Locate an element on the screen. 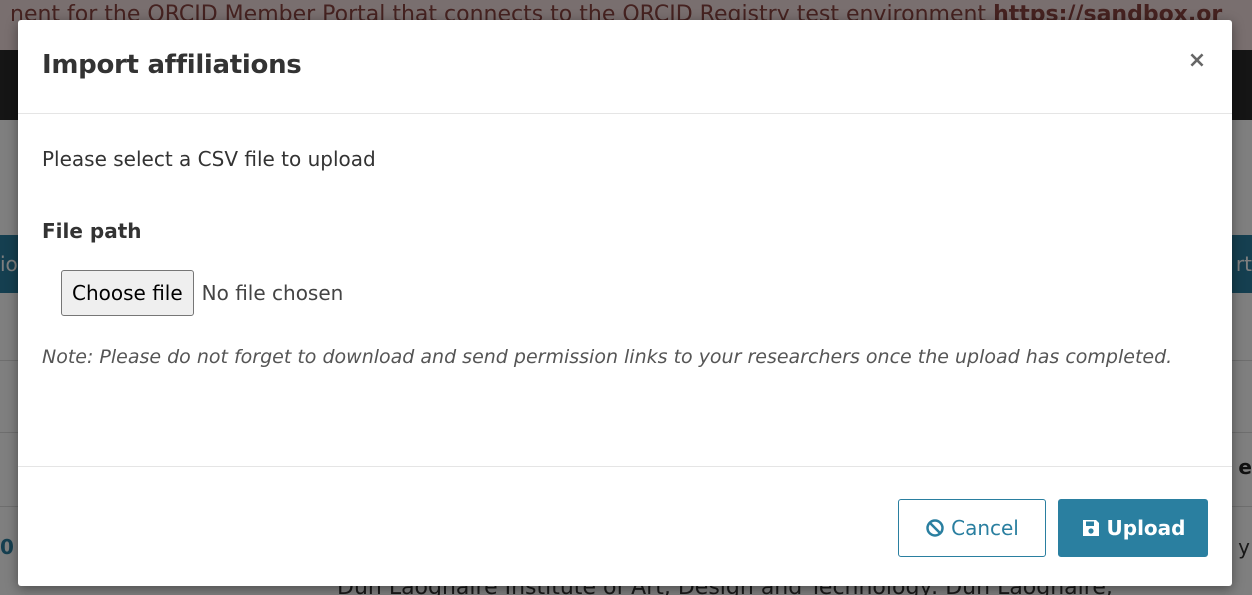 The image size is (1252, 595). close-icon: × is located at coordinates (1197, 60).